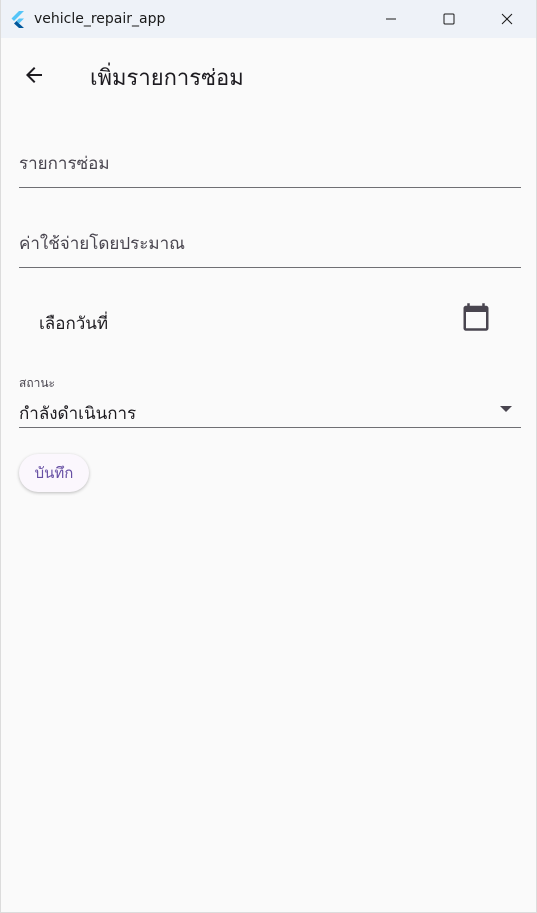  I want to click on minimize-icon, so click(391, 19).